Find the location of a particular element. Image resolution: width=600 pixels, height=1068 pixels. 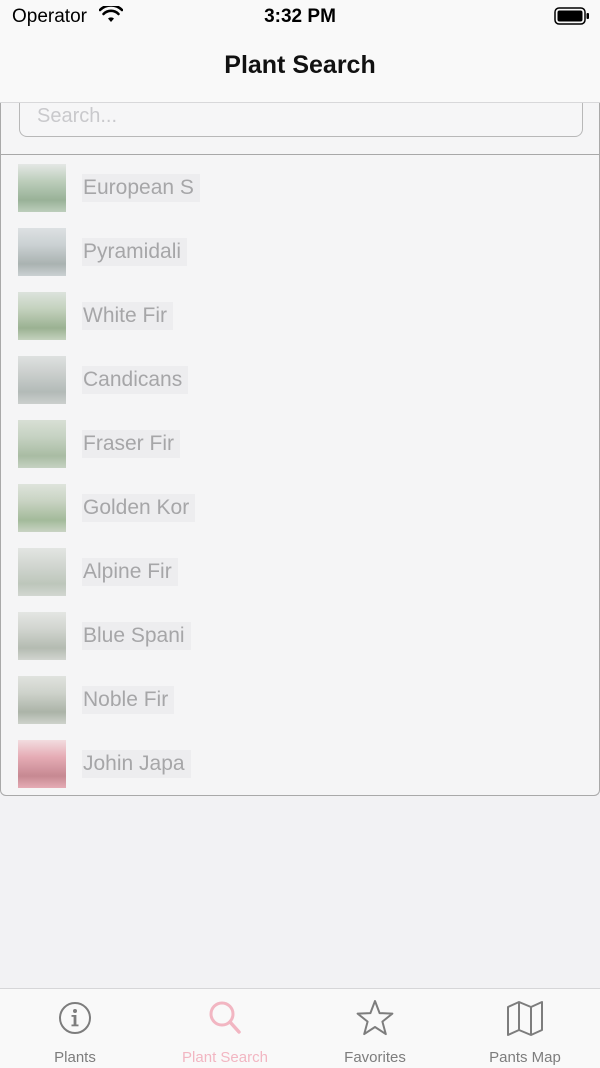

list-item: Johin Japa is located at coordinates (300, 772).